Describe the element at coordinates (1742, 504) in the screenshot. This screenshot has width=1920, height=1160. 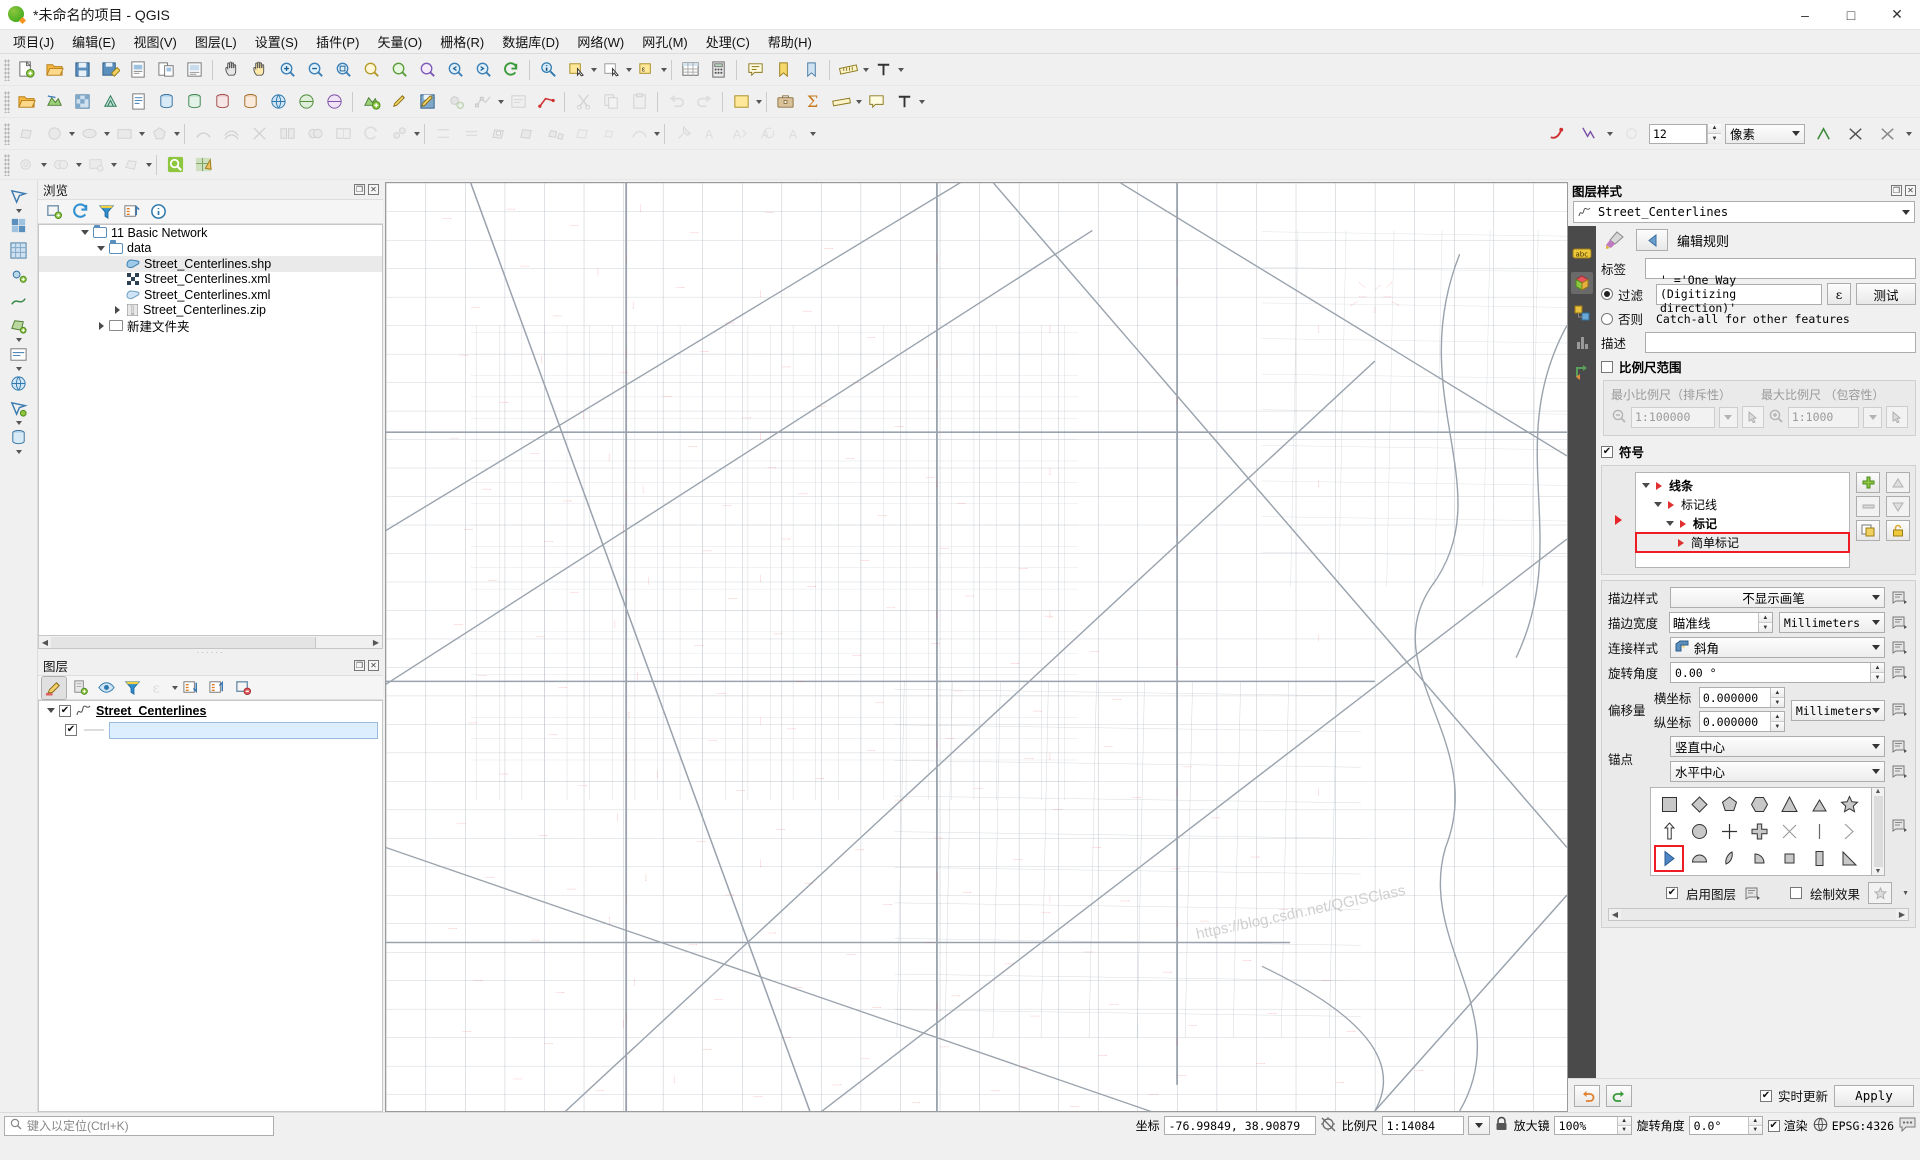
I see `symbol-node-marker-line: 标记线` at that location.